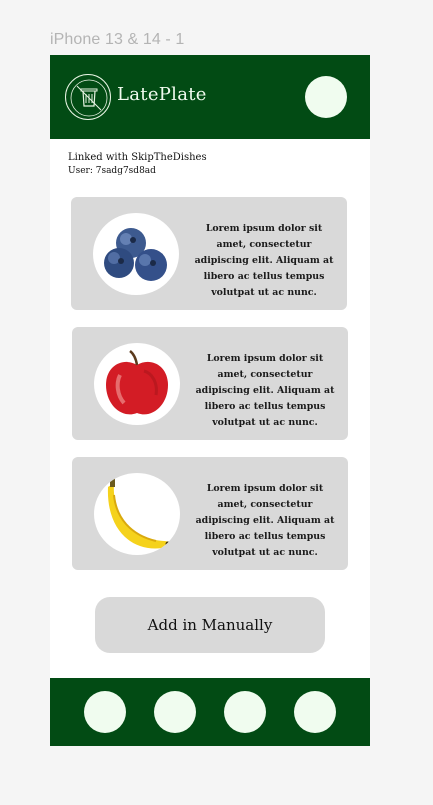 This screenshot has height=805, width=433. Describe the element at coordinates (136, 254) in the screenshot. I see `blueberries-image` at that location.